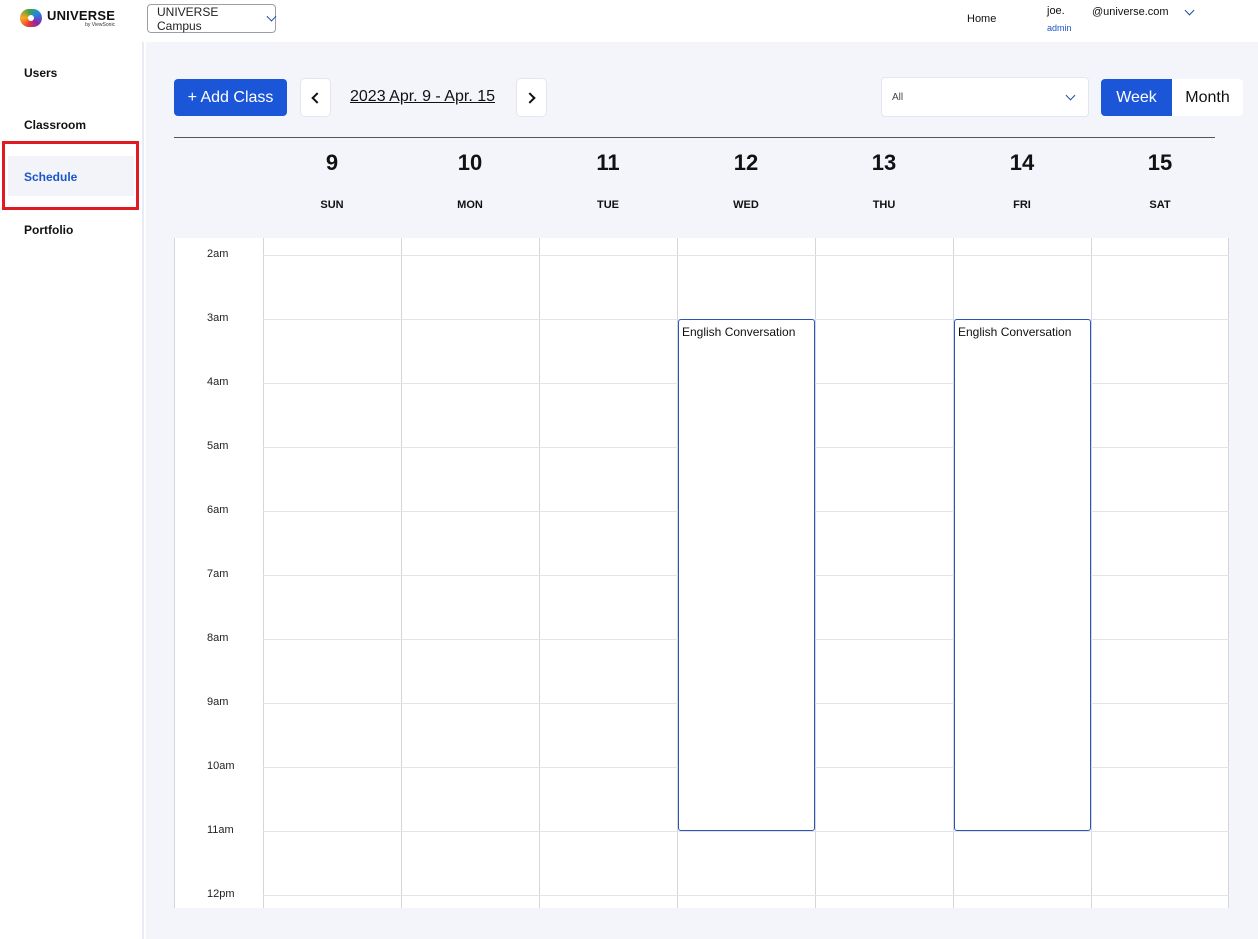 This screenshot has width=1258, height=939. I want to click on time-label: 7am, so click(218, 574).